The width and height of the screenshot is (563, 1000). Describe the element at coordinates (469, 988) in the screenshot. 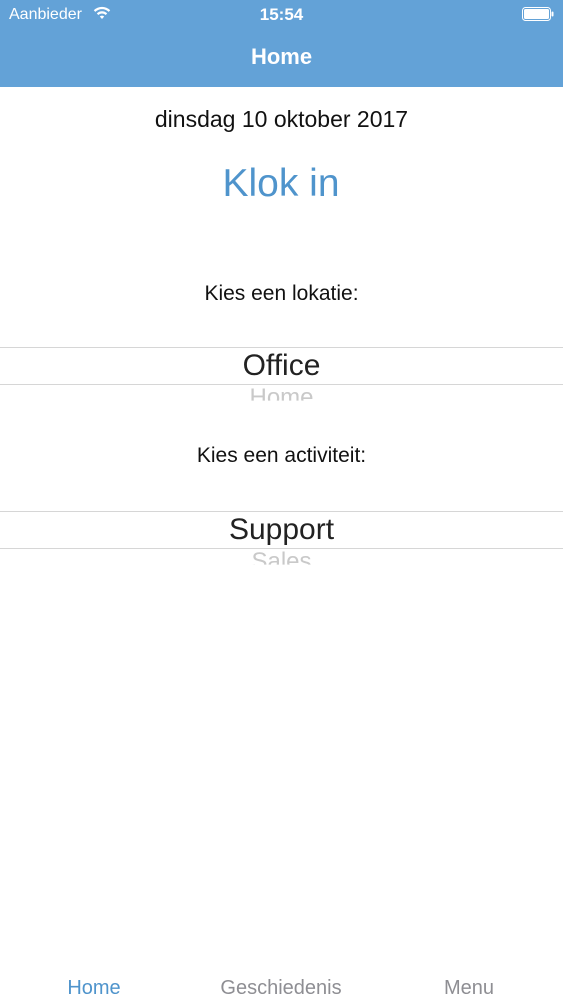

I see `tab-menu: Menu` at that location.